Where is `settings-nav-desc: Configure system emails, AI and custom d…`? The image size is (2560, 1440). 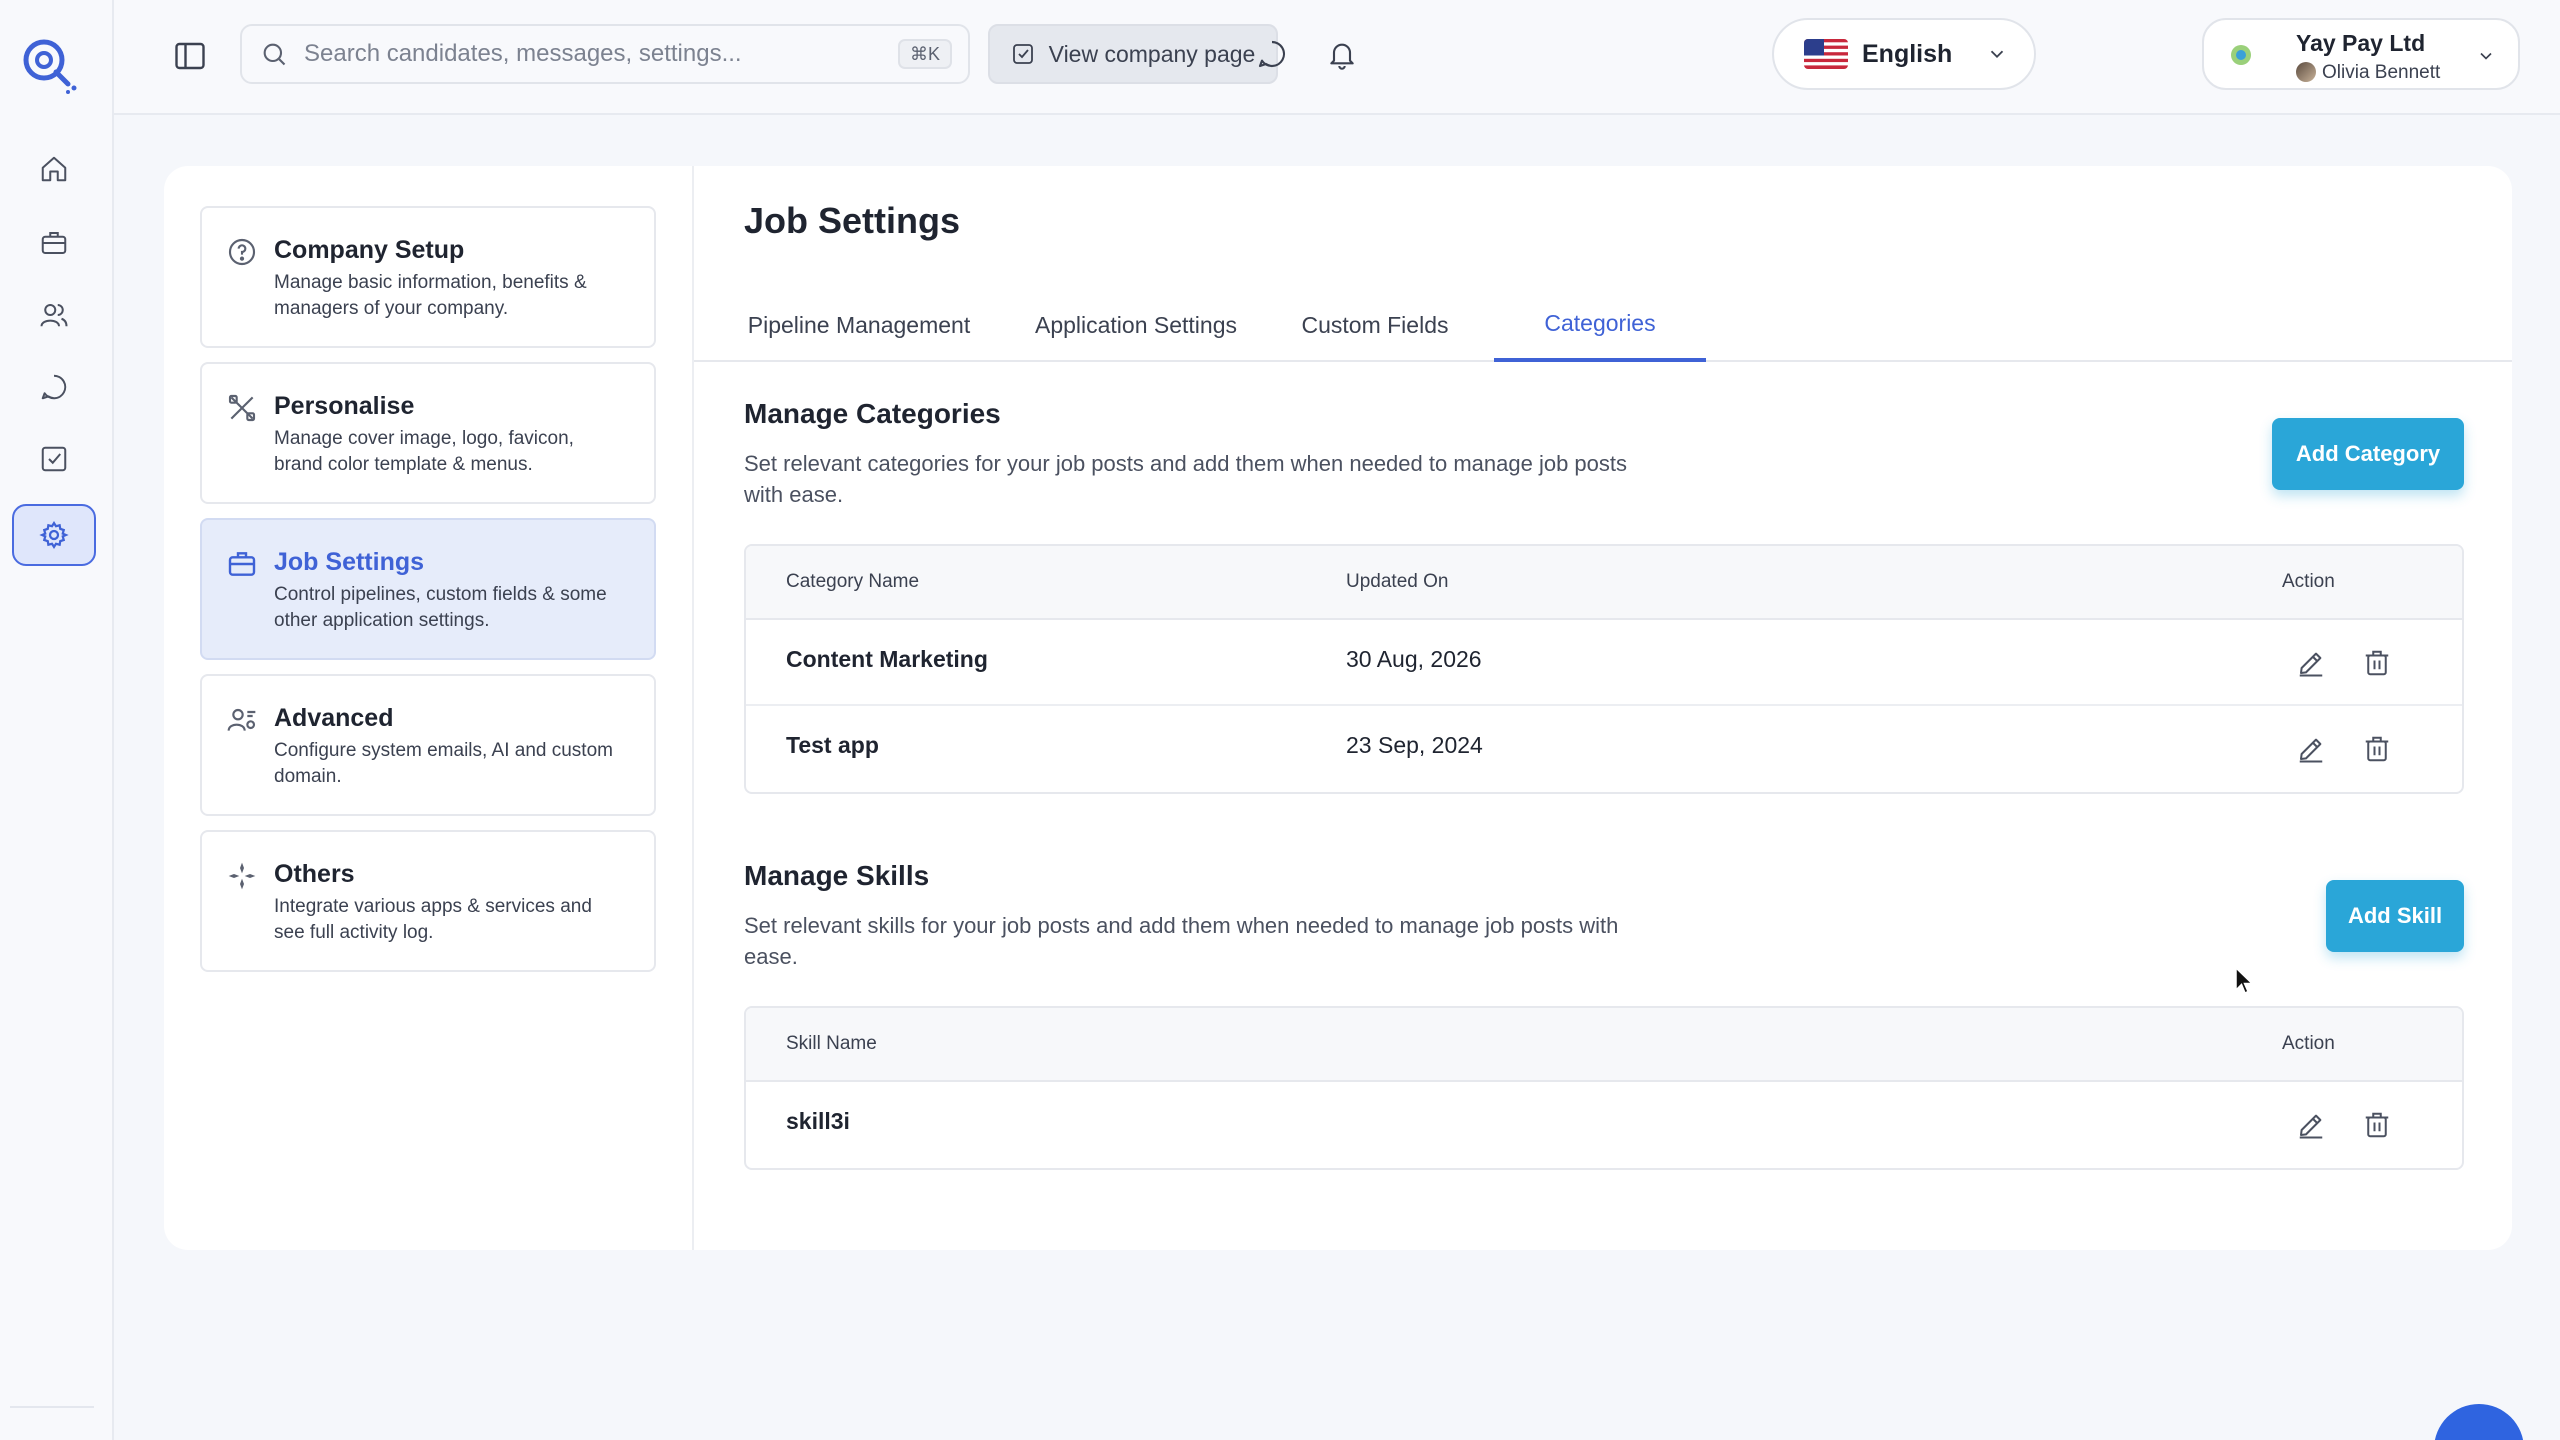 settings-nav-desc: Configure system emails, AI and custom d… is located at coordinates (443, 763).